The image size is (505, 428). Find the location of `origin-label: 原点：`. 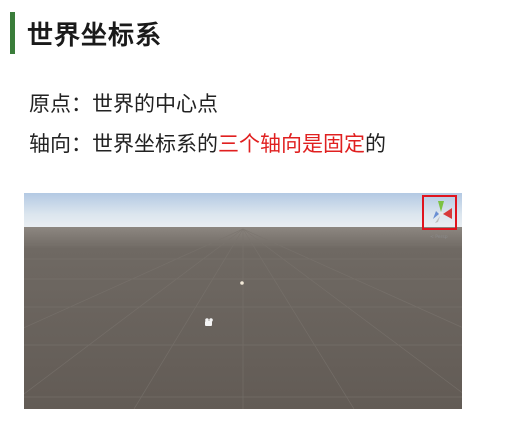

origin-label: 原点： is located at coordinates (60, 104).